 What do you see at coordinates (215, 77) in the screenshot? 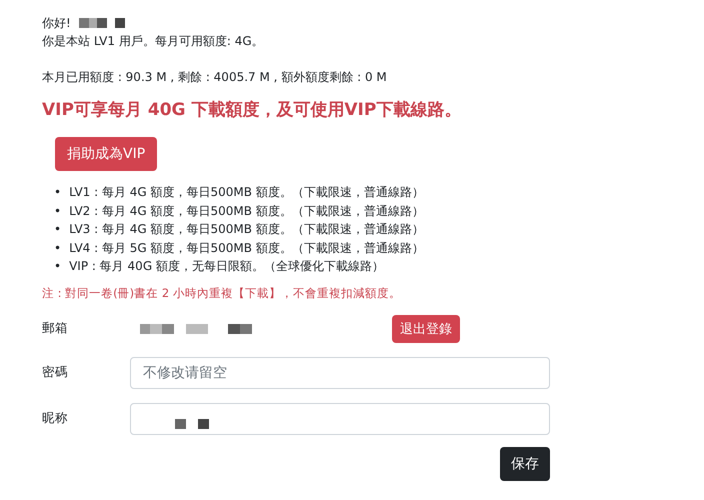
I see `usage-text: 本月已用額度 : 90.3 M , 剩餘 : 4005.7 M , 額外額度剩餘 : 0 M` at bounding box center [215, 77].